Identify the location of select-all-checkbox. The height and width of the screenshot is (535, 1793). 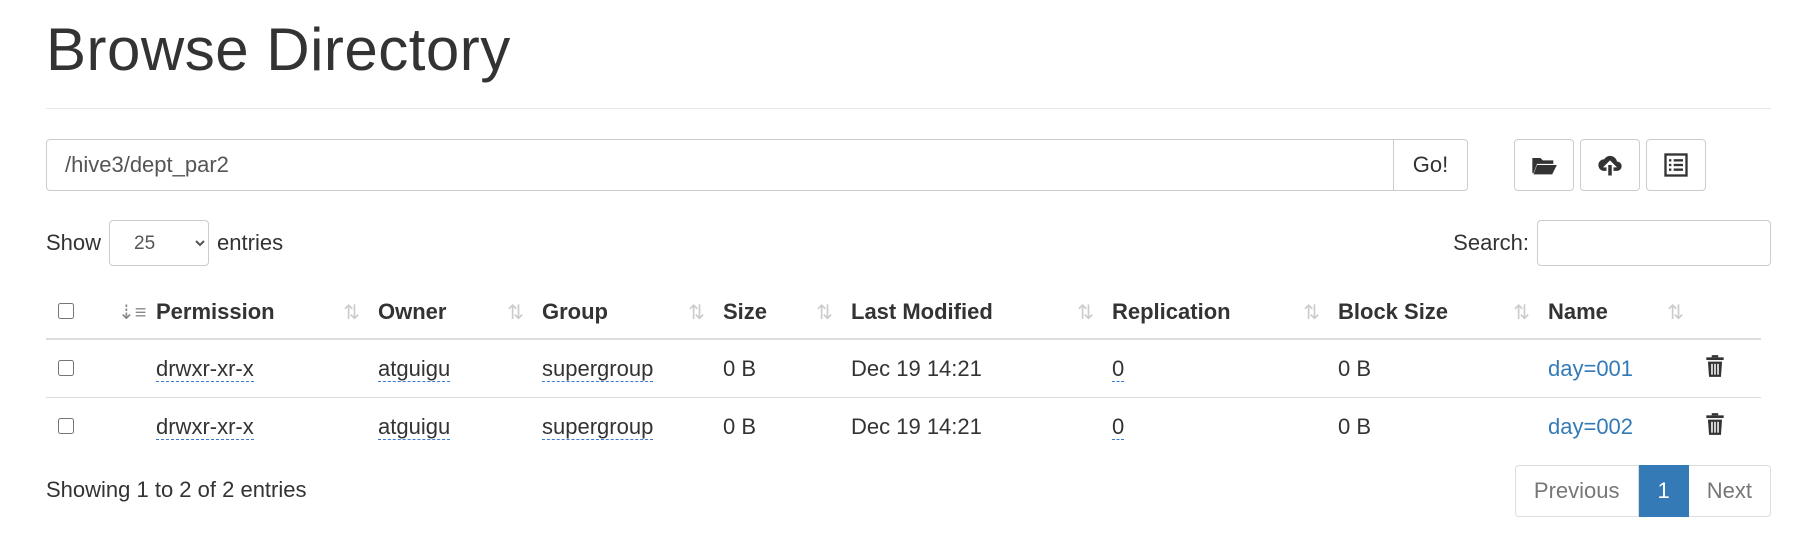
(66, 311).